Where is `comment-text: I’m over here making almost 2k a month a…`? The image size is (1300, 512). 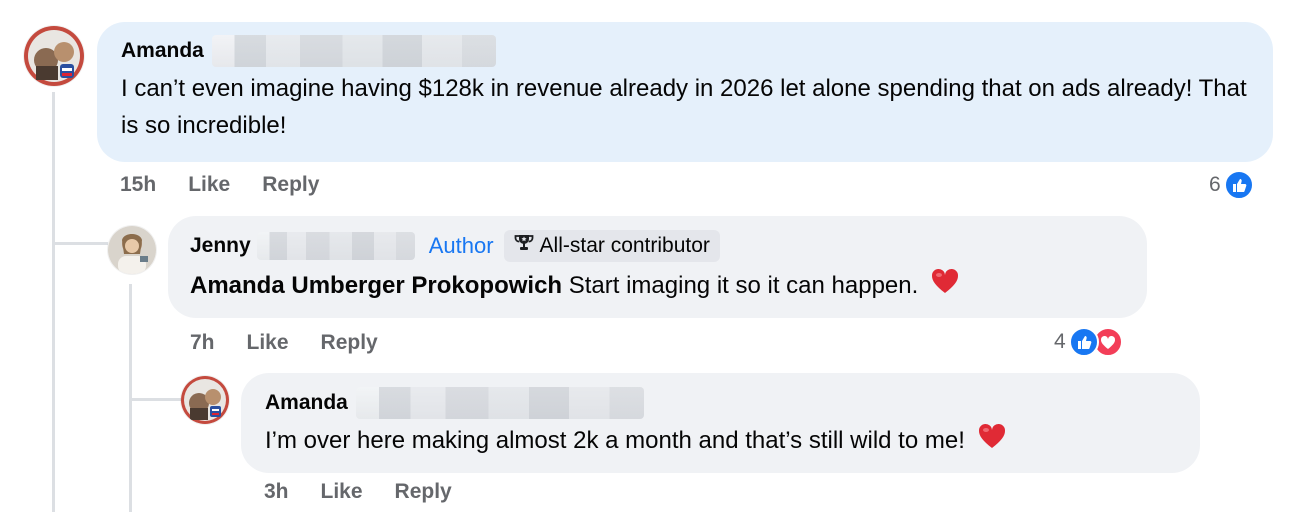
comment-text: I’m over here making almost 2k a month a… is located at coordinates (720, 441).